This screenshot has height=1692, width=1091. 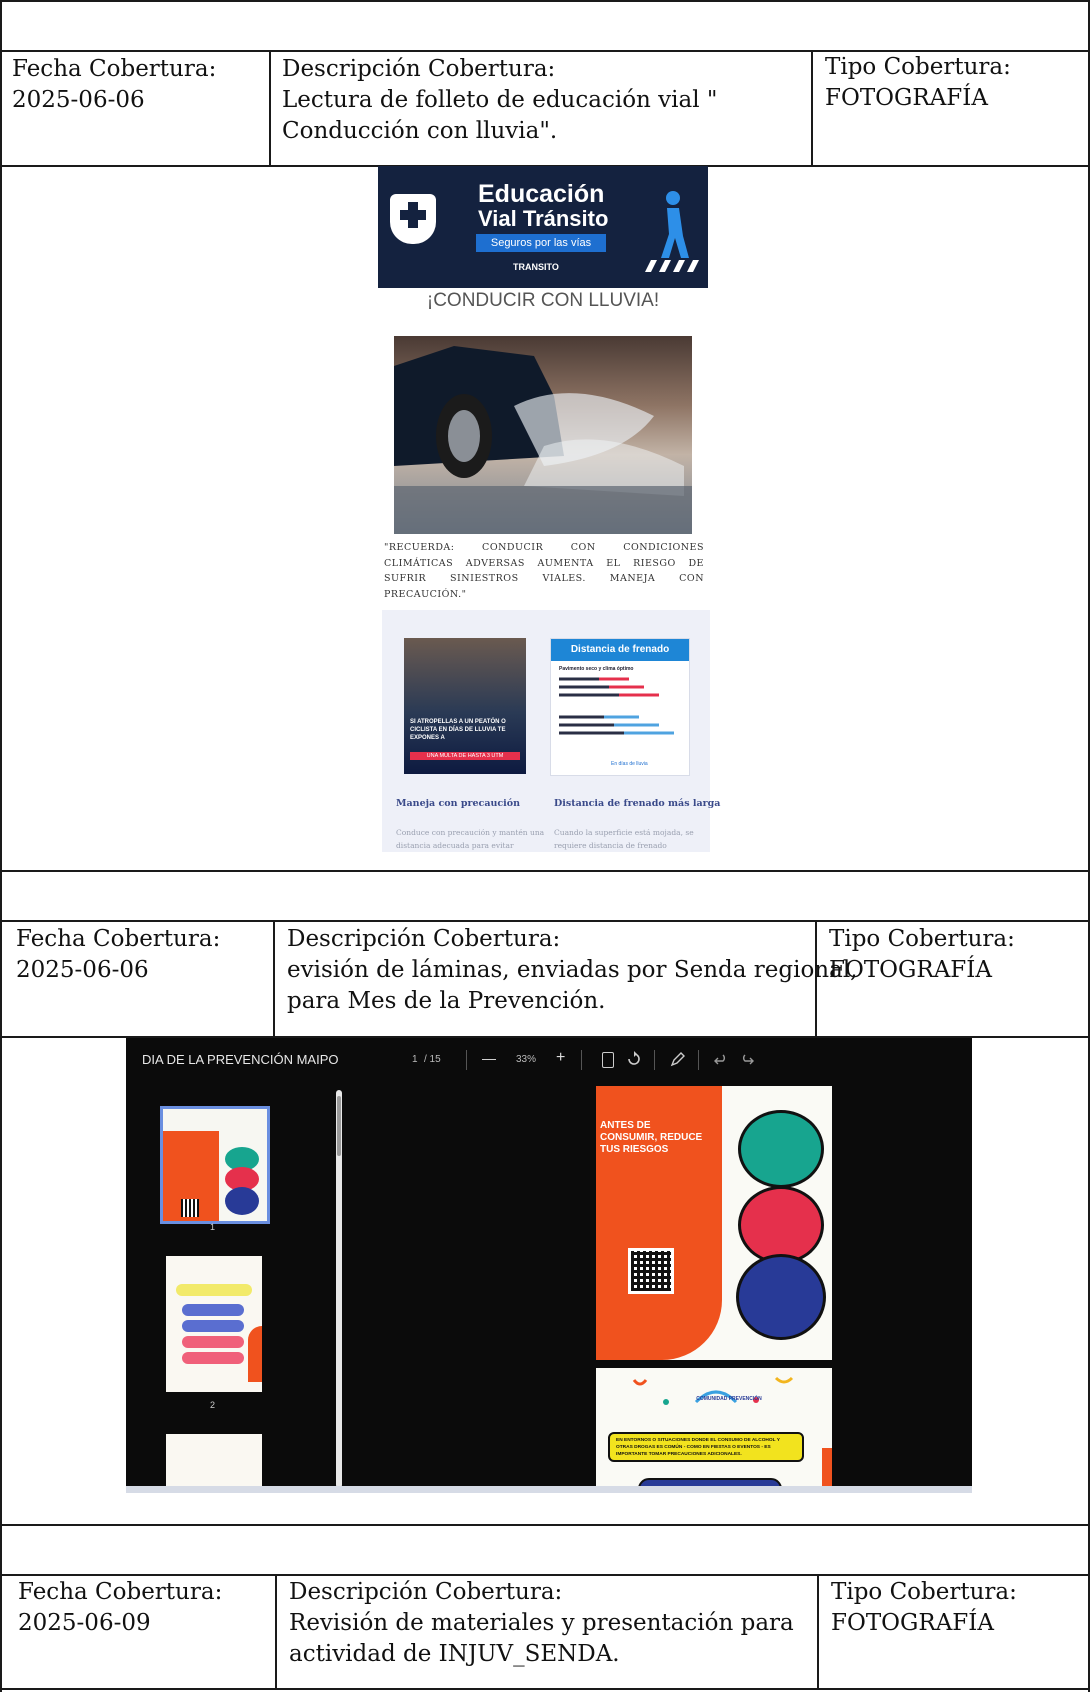 I want to click on fecha-value: 2025-06-09, so click(x=84, y=1623).